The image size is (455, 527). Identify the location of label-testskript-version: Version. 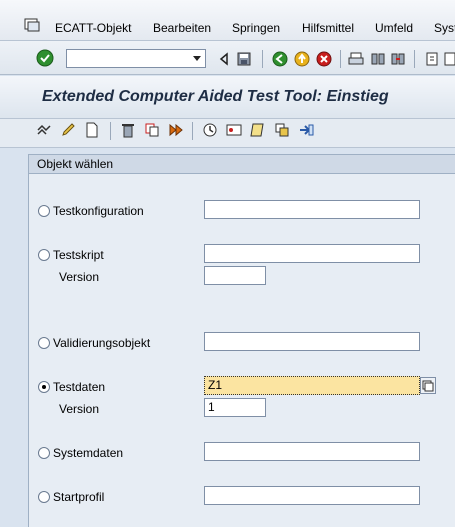
(79, 277).